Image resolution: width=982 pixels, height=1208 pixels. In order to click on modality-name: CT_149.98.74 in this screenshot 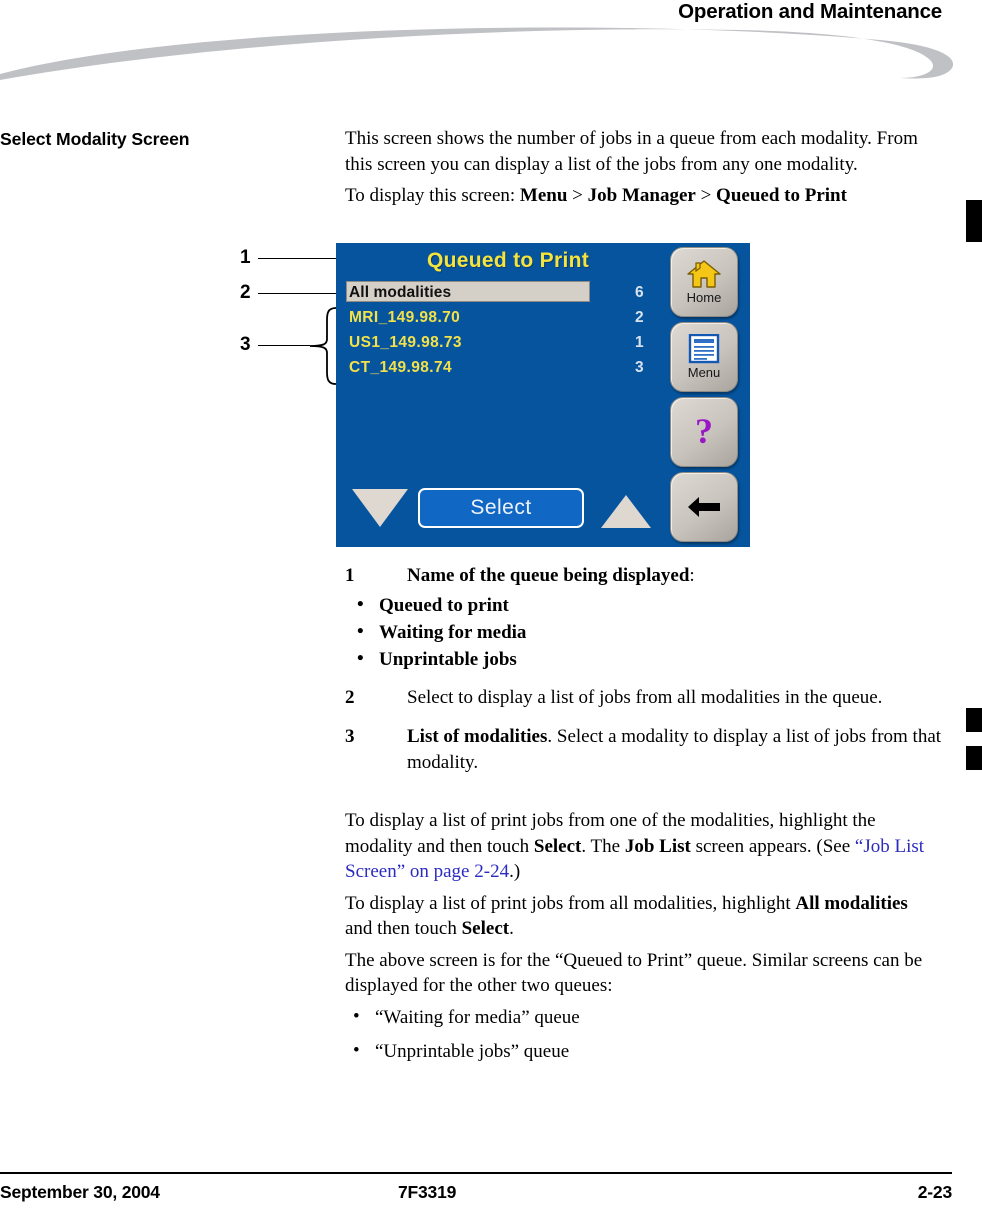, I will do `click(401, 367)`.